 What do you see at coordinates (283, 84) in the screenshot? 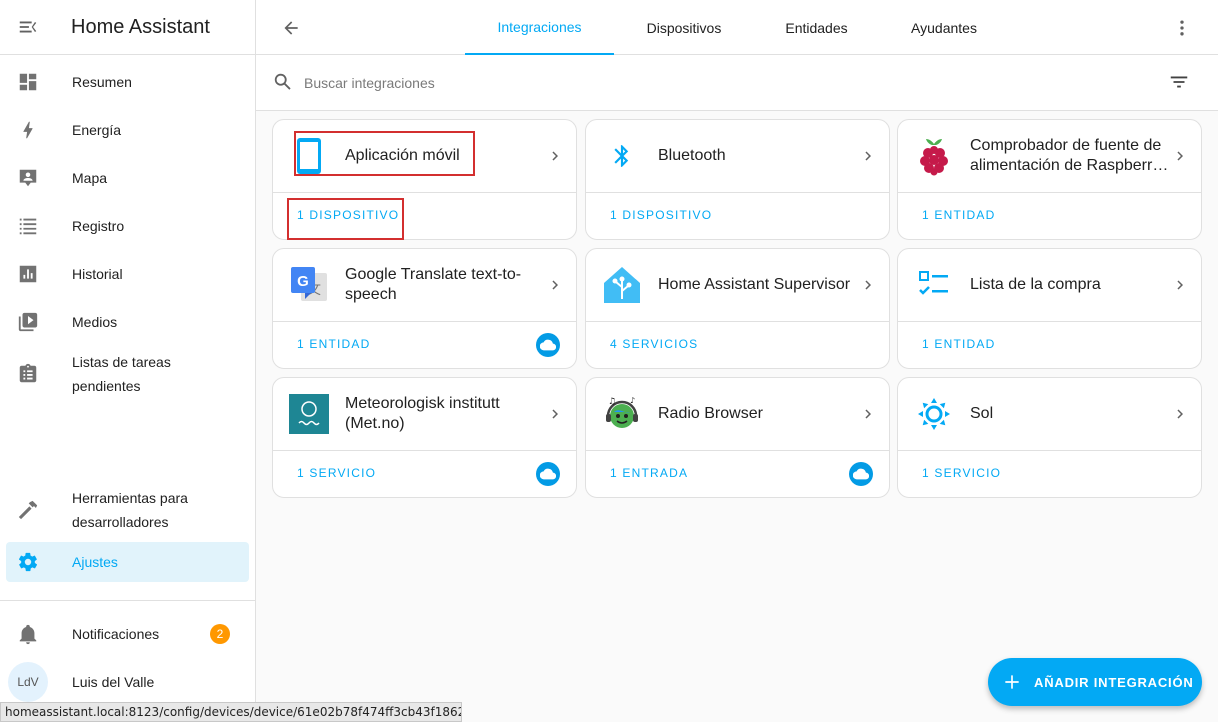
I see `search-icon` at bounding box center [283, 84].